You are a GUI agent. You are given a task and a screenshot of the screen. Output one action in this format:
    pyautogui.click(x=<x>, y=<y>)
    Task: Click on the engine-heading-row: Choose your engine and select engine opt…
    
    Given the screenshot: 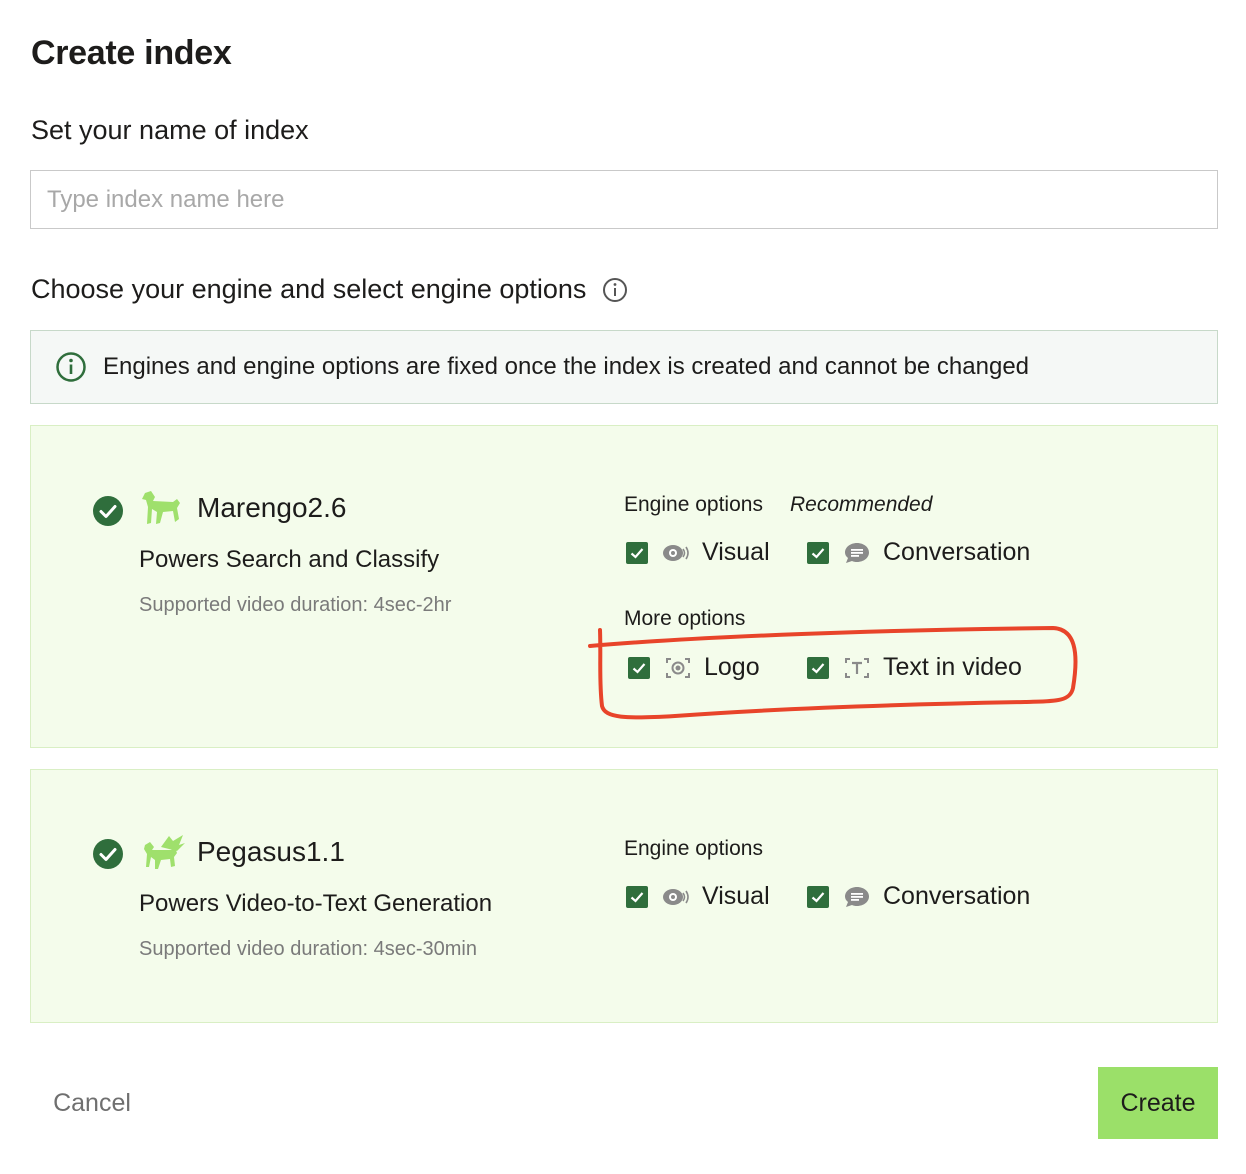 What is the action you would take?
    pyautogui.click(x=329, y=289)
    